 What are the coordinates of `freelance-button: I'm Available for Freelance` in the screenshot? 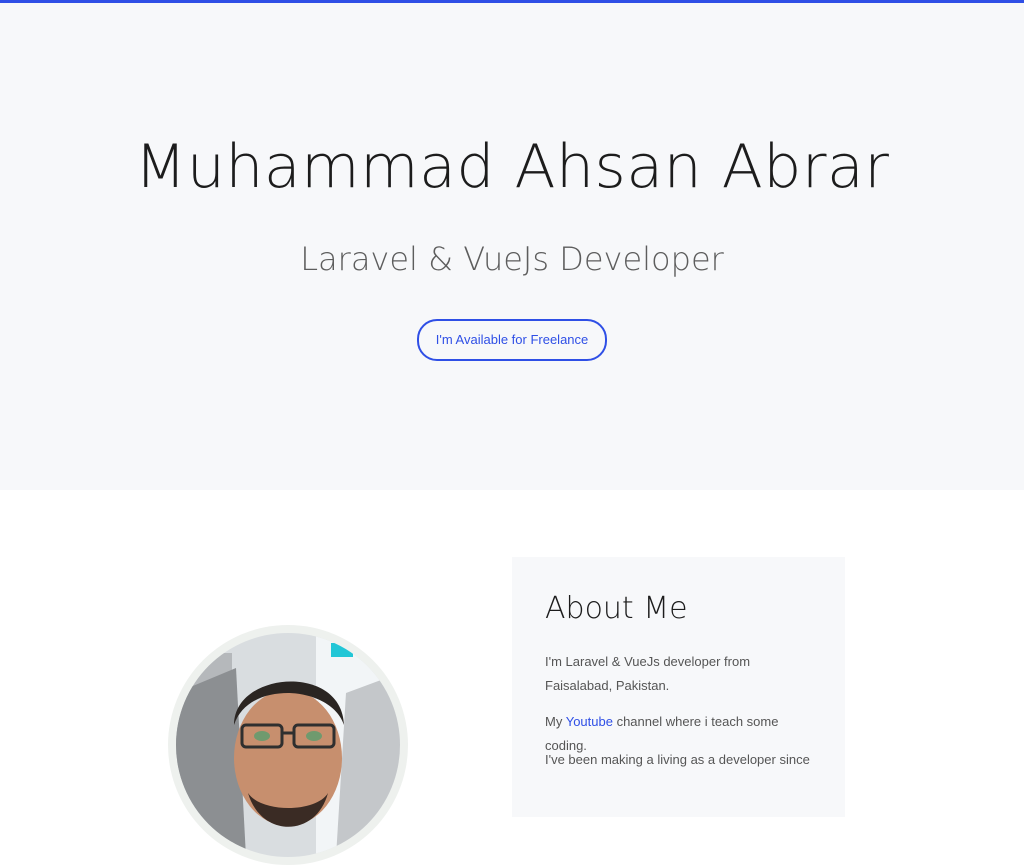 It's located at (512, 340).